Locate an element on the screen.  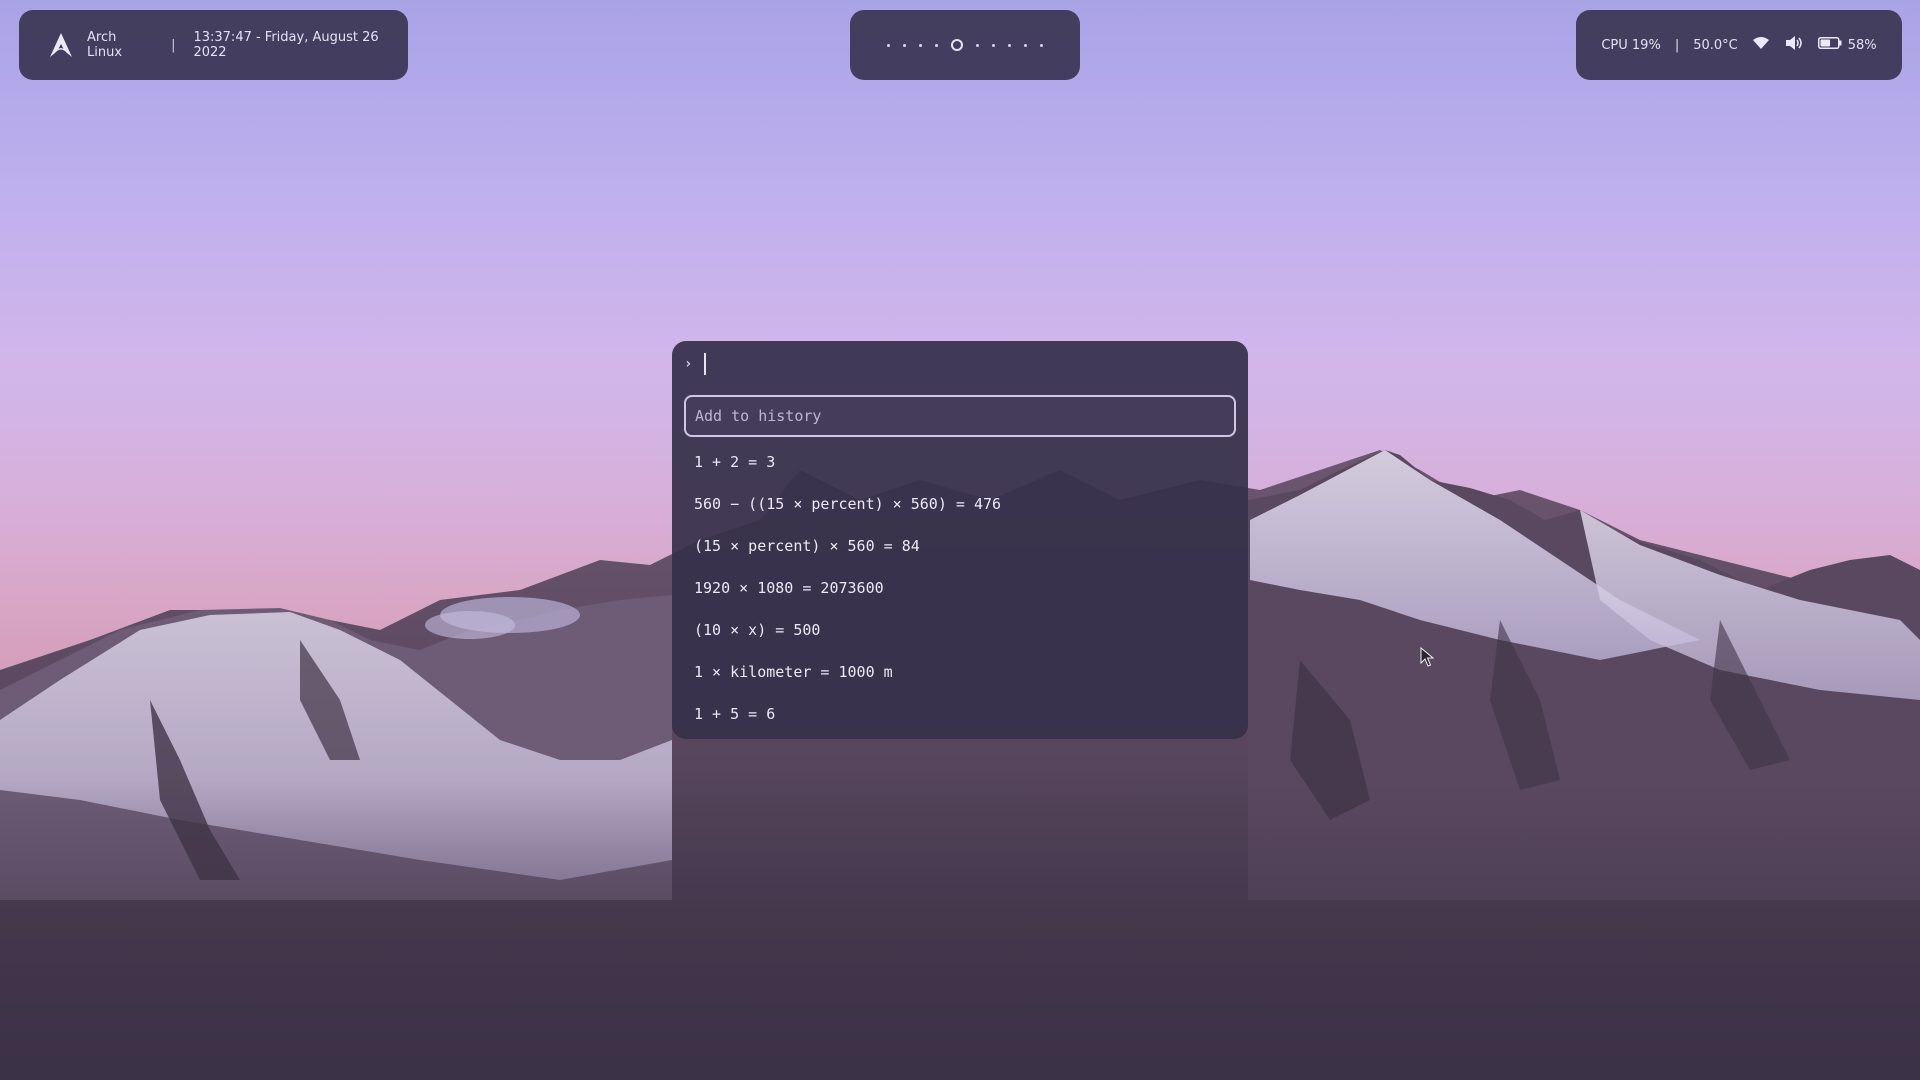
history-item: 1 + 5 = 6 is located at coordinates (964, 714).